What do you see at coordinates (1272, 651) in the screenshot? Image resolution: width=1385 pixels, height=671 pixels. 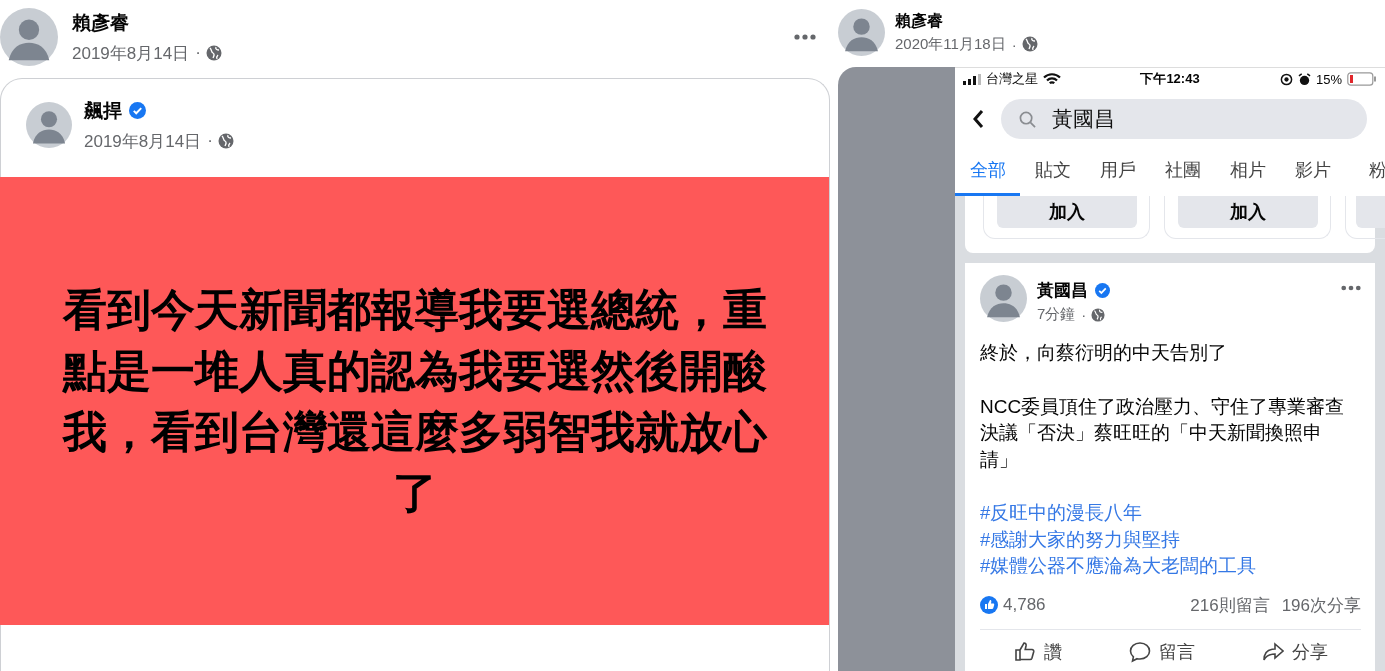 I see `share-arrow-icon` at bounding box center [1272, 651].